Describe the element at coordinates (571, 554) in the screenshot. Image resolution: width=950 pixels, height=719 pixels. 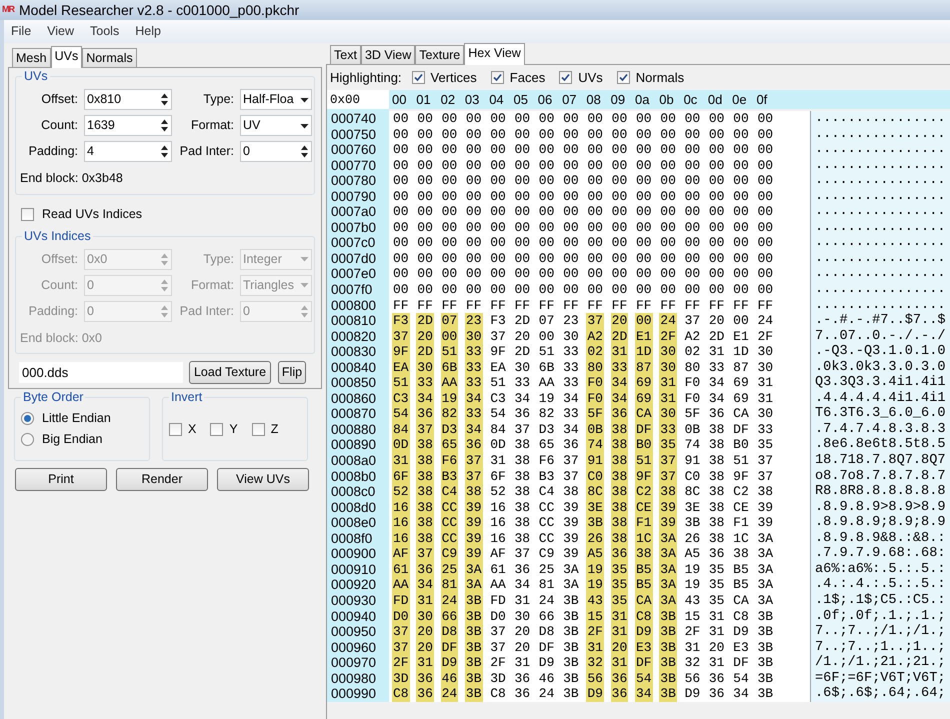
I see `hex-byte: 39` at that location.